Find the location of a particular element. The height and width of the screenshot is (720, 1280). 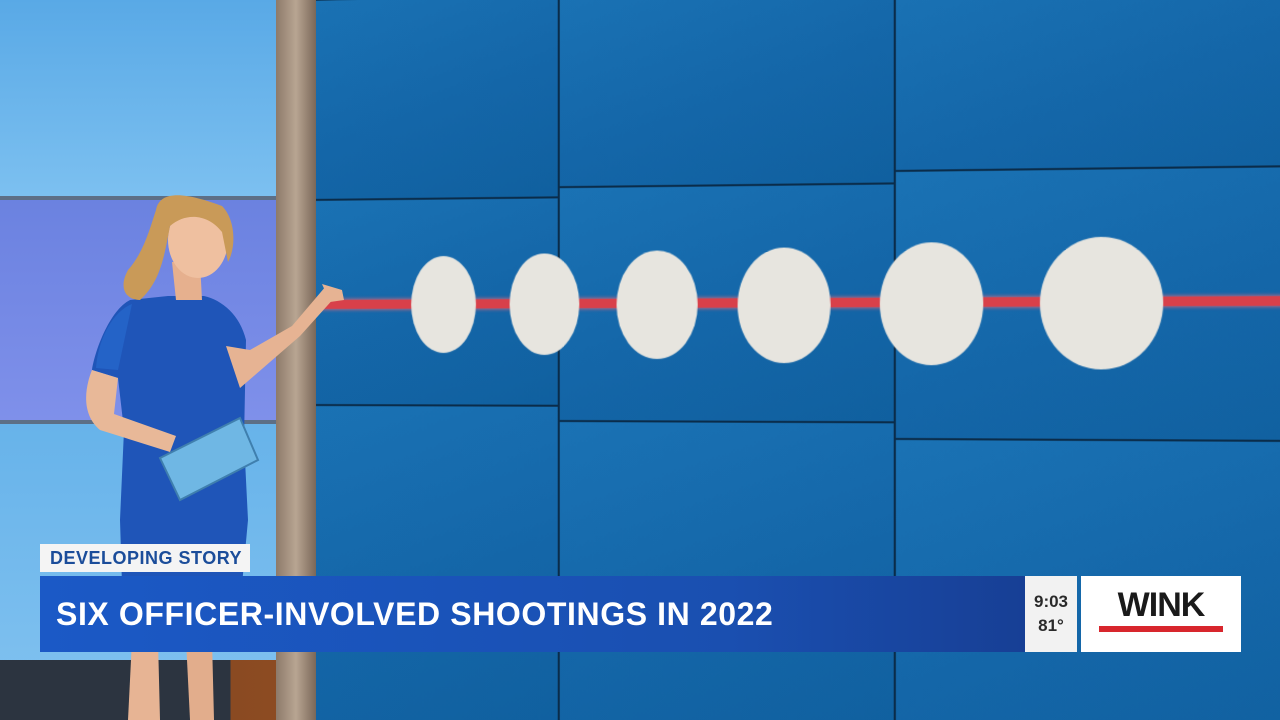

station-logo: WINK is located at coordinates (1161, 614).